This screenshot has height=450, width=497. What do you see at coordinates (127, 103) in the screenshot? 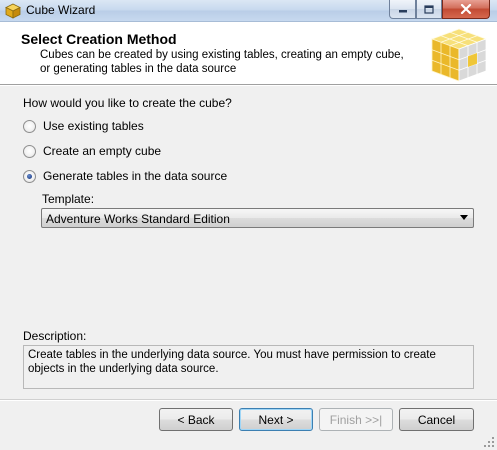
I see `creation-prompt: How would you like to create the cube?` at bounding box center [127, 103].